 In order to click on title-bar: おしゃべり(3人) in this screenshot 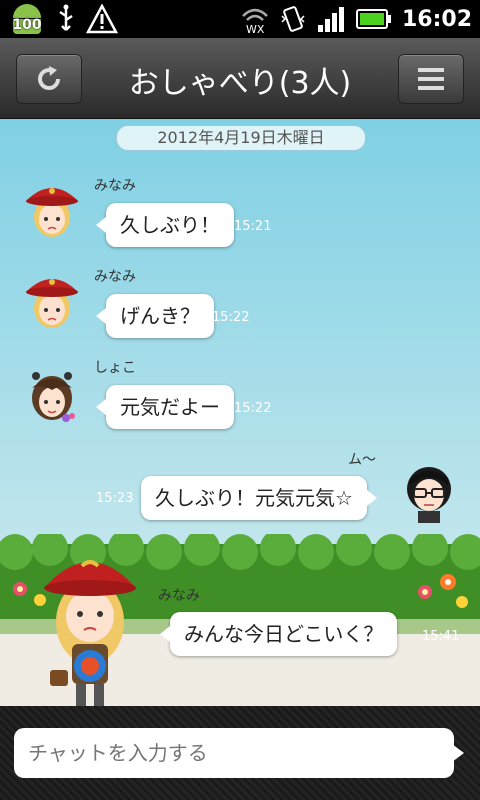, I will do `click(240, 78)`.